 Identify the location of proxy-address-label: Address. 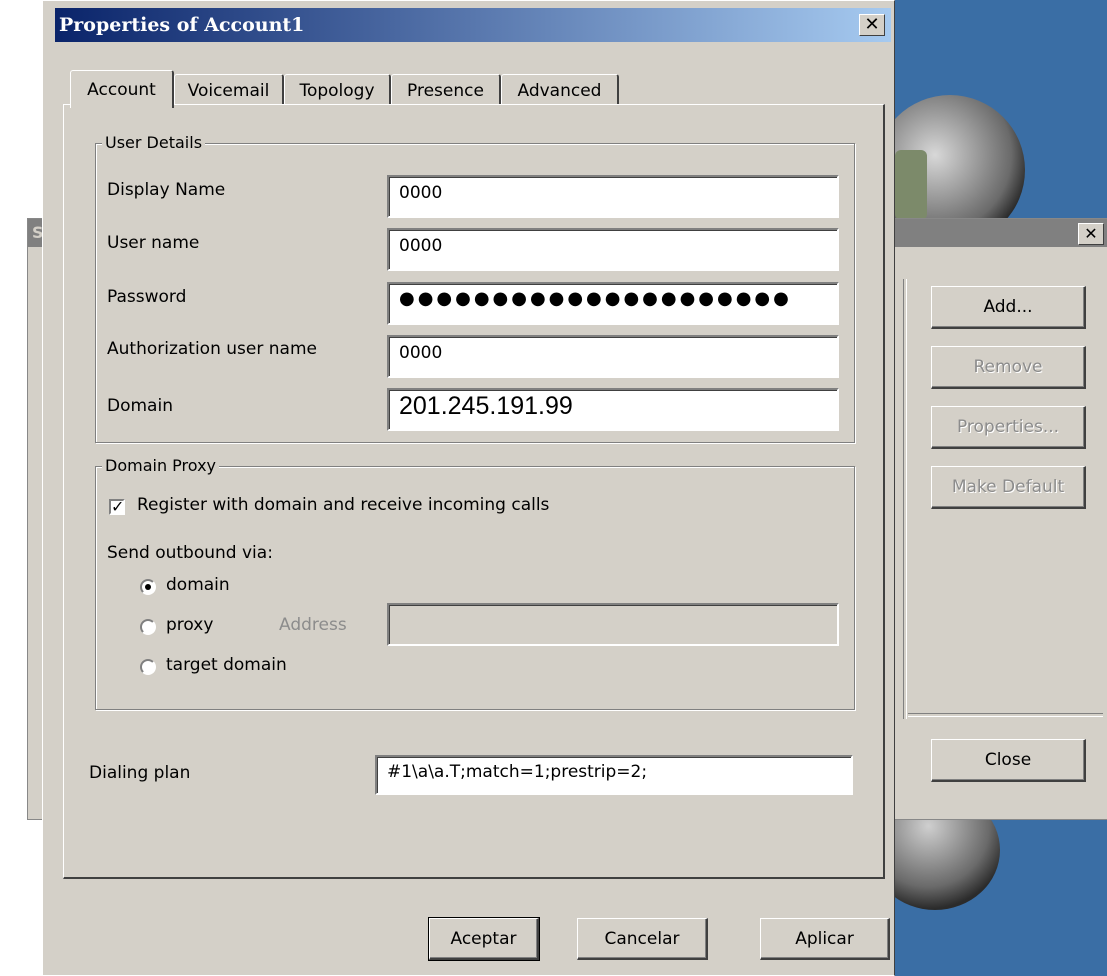
(313, 625).